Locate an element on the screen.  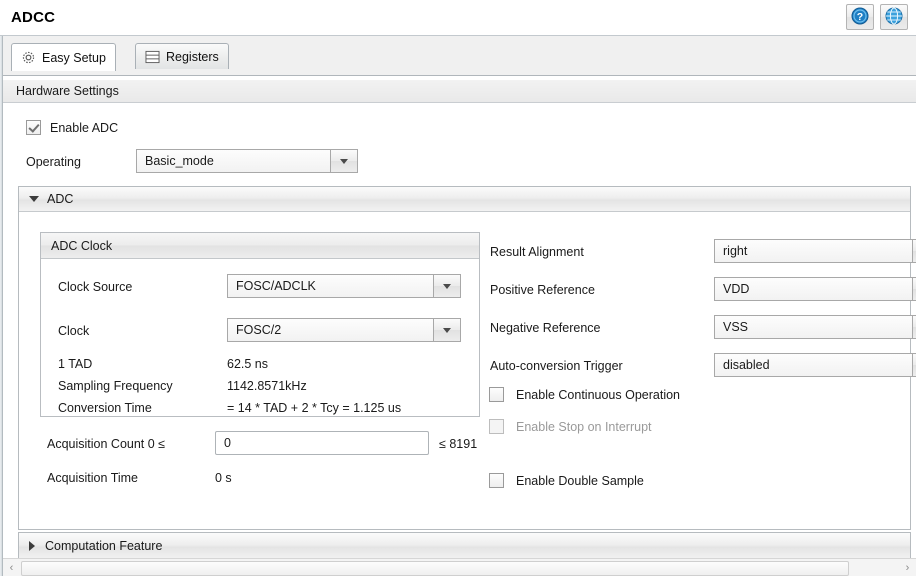
operating-label: Operating is located at coordinates (53, 162).